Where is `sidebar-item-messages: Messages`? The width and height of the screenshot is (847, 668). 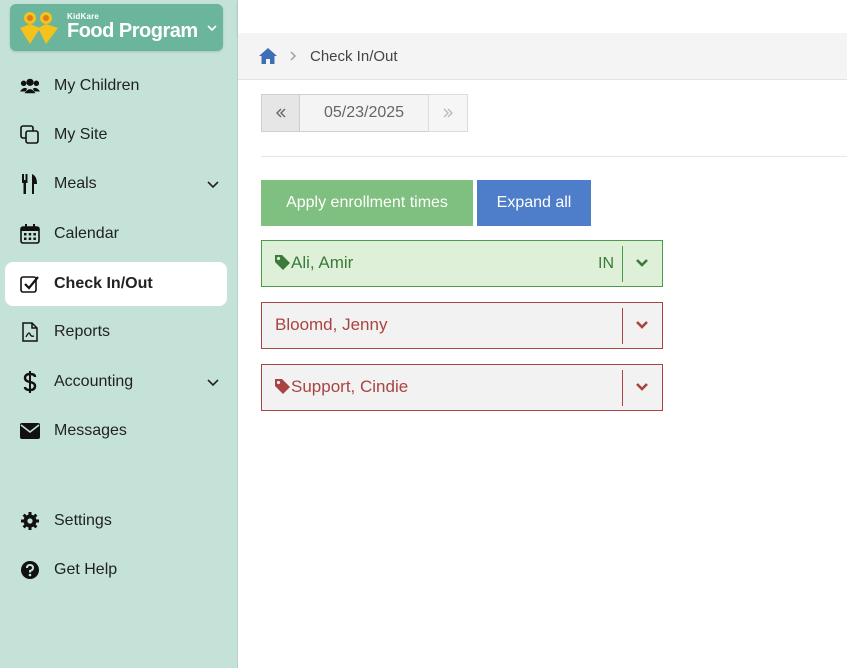
sidebar-item-messages: Messages is located at coordinates (116, 431).